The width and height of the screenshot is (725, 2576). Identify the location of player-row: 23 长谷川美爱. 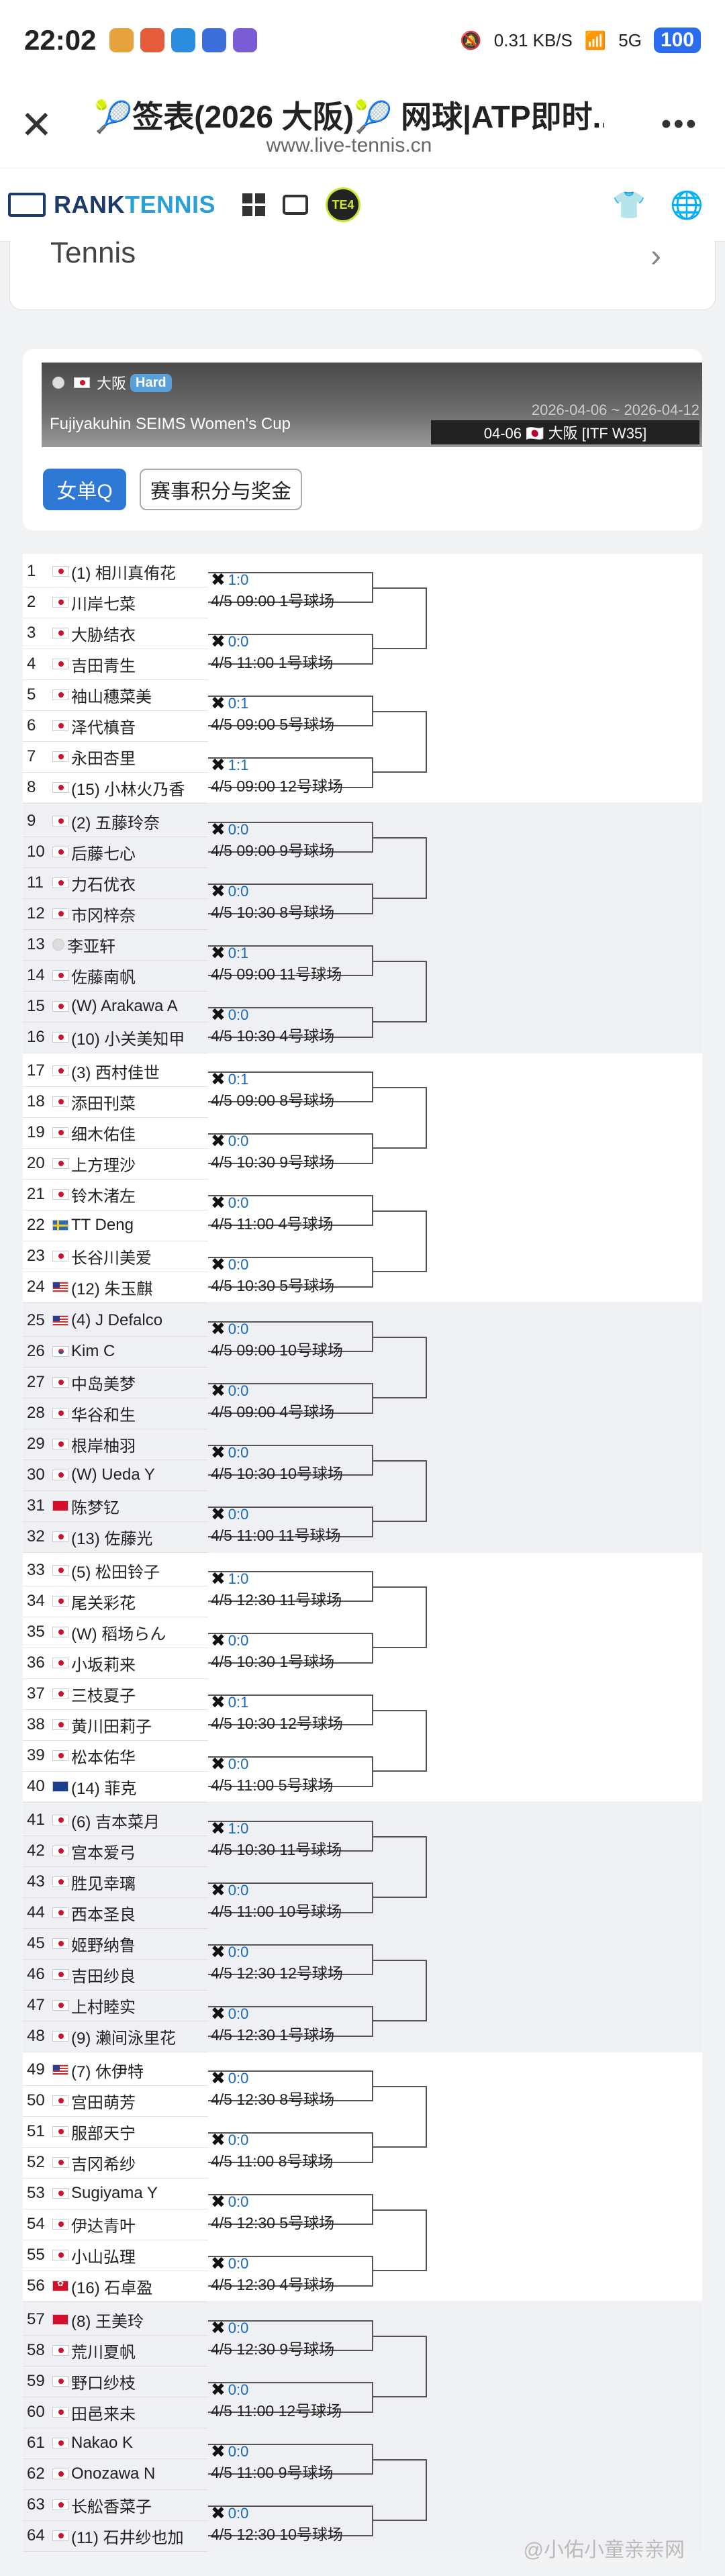
(115, 1256).